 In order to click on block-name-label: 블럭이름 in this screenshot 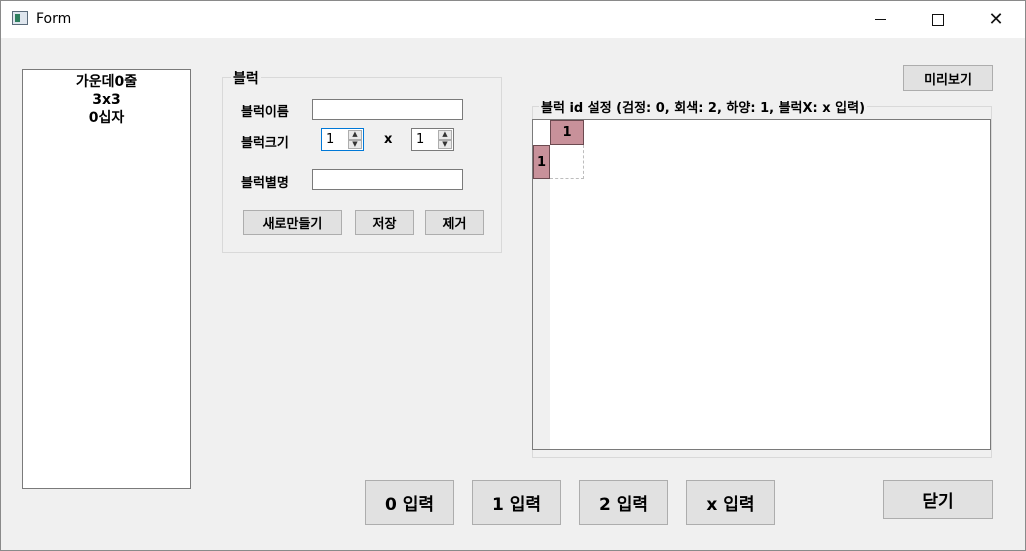, I will do `click(265, 112)`.